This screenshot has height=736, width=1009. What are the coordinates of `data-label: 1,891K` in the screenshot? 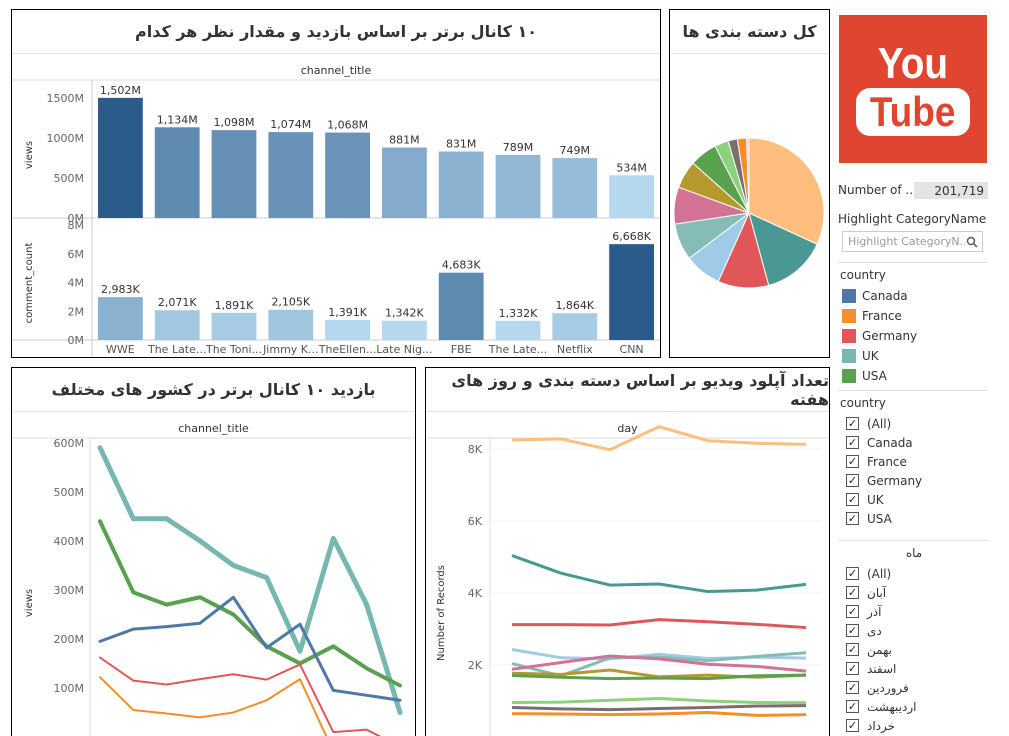 It's located at (234, 305).